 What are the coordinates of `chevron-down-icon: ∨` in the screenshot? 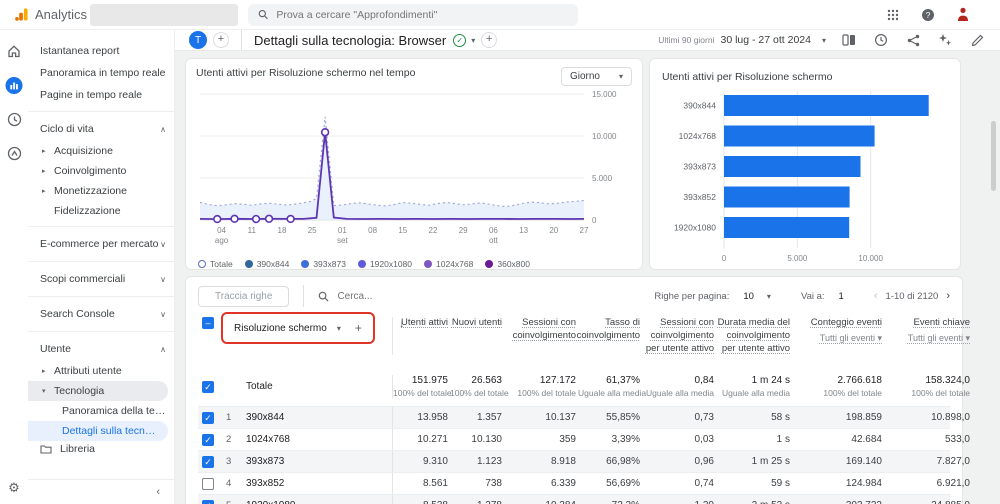 It's located at (163, 314).